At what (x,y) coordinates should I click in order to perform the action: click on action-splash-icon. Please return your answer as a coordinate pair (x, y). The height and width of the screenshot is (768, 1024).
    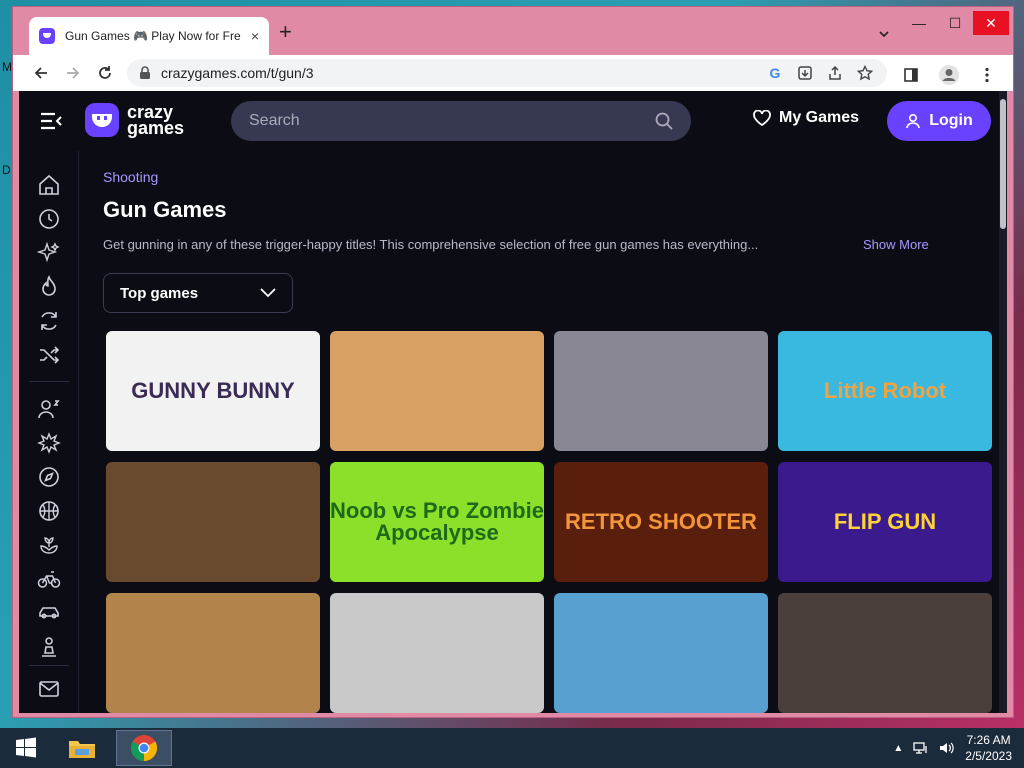
    Looking at the image, I should click on (49, 443).